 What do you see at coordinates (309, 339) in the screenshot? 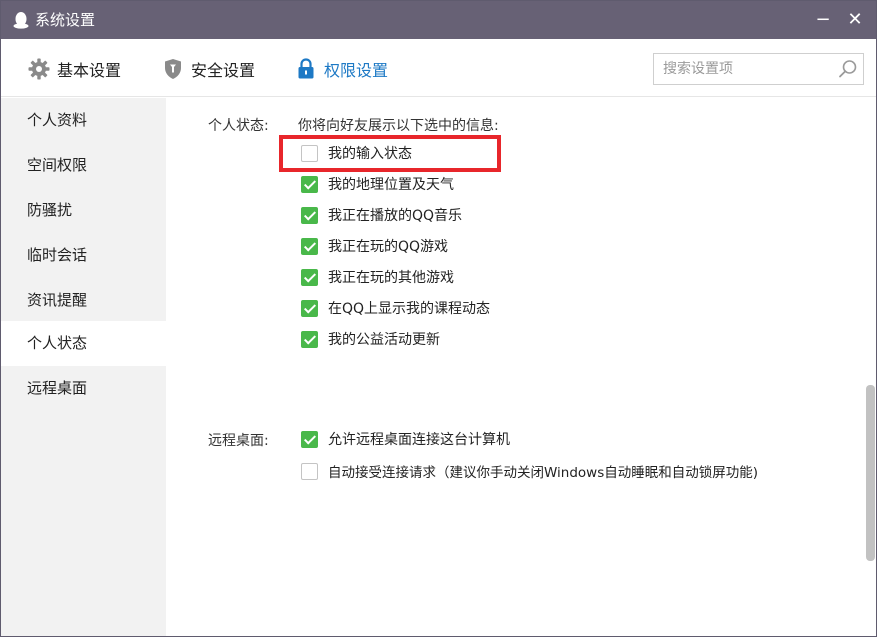
I see `checkbox-charity-updates` at bounding box center [309, 339].